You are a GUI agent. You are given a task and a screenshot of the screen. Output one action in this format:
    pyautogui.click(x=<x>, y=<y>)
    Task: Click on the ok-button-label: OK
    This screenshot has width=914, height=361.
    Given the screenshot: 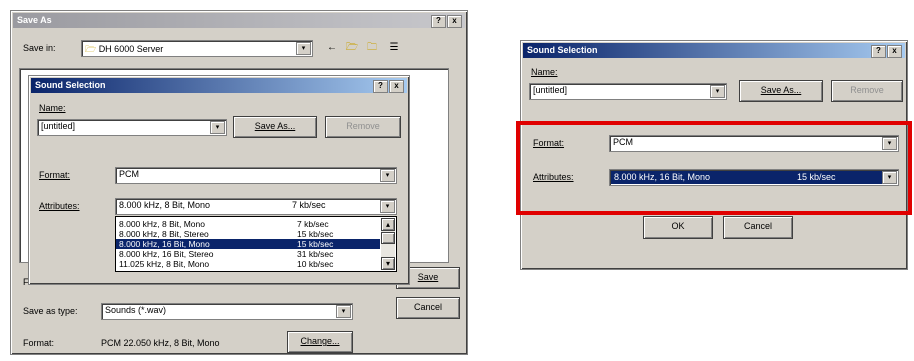 What is the action you would take?
    pyautogui.click(x=678, y=226)
    